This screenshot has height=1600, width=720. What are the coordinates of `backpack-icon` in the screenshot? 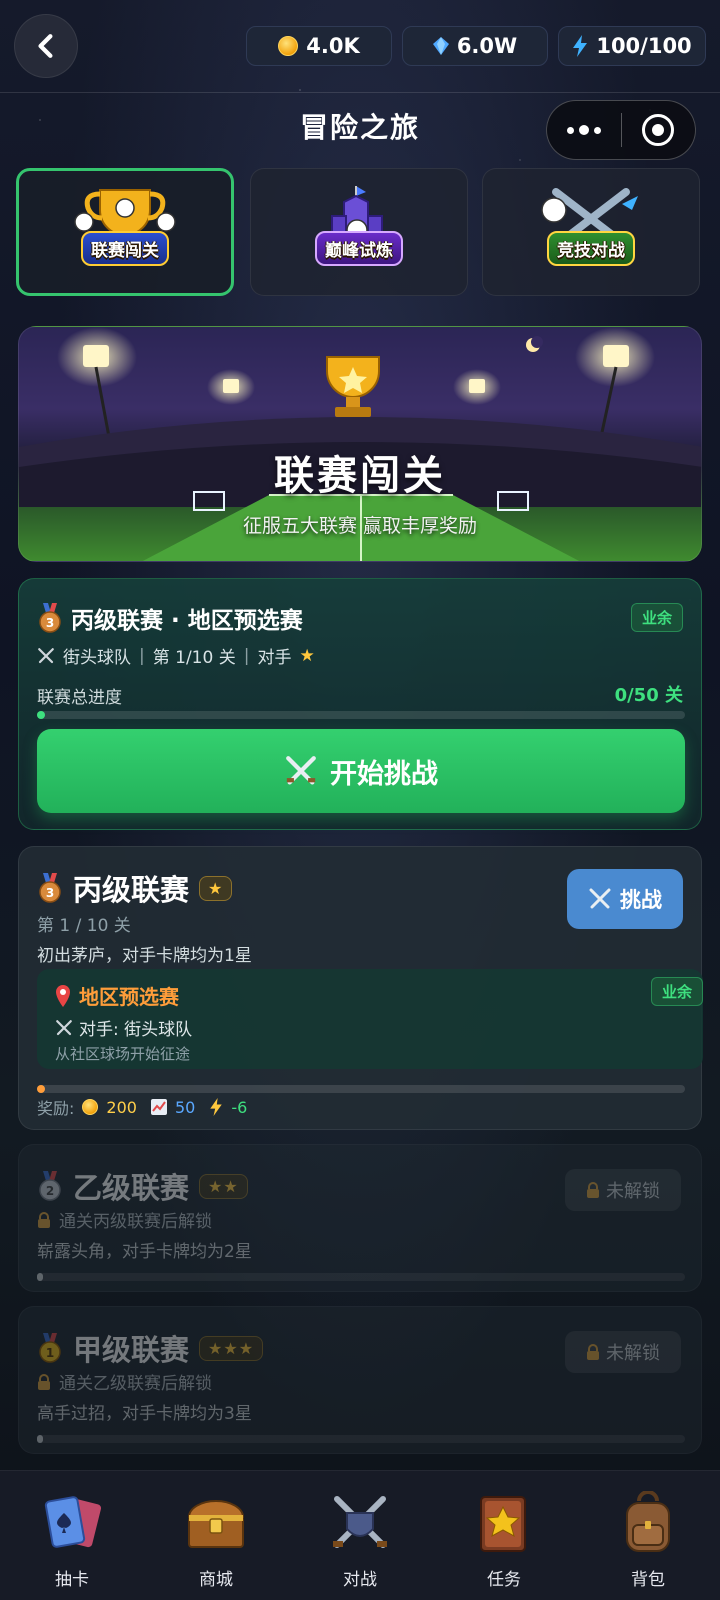 It's located at (648, 1521).